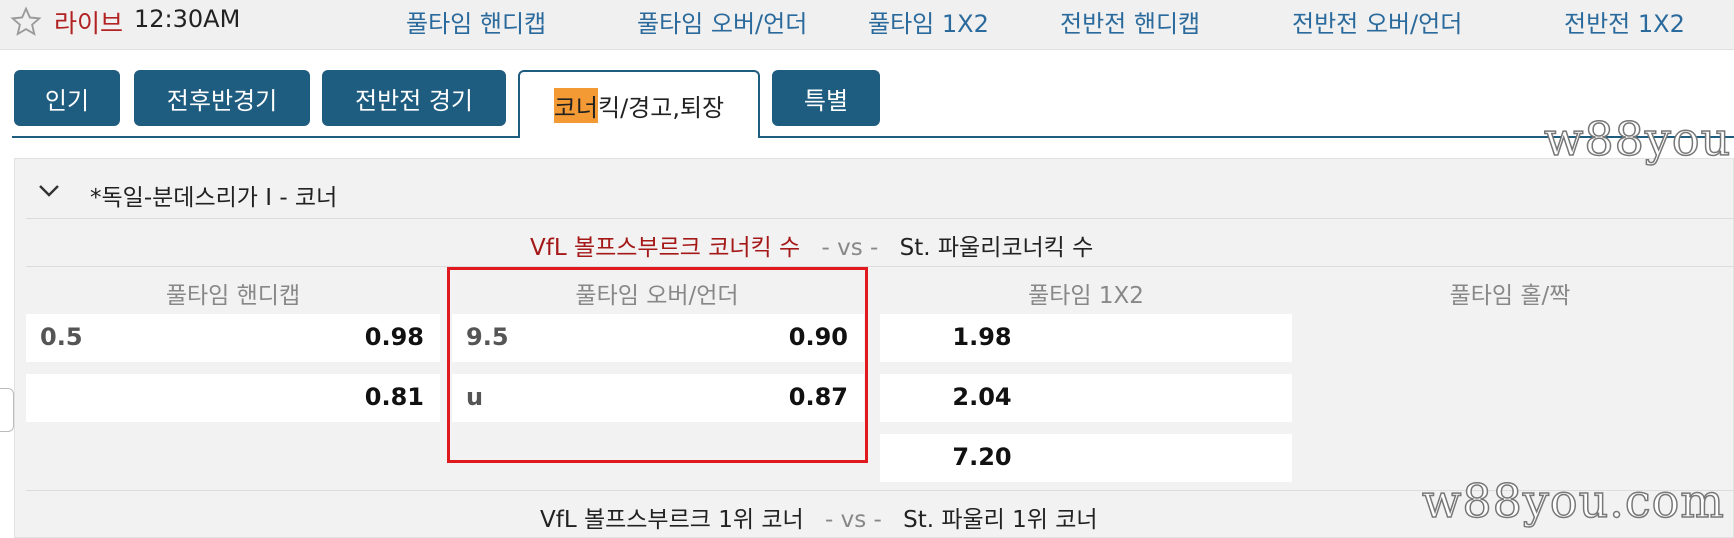 This screenshot has height=538, width=1734. What do you see at coordinates (49, 191) in the screenshot?
I see `chevron-down-icon` at bounding box center [49, 191].